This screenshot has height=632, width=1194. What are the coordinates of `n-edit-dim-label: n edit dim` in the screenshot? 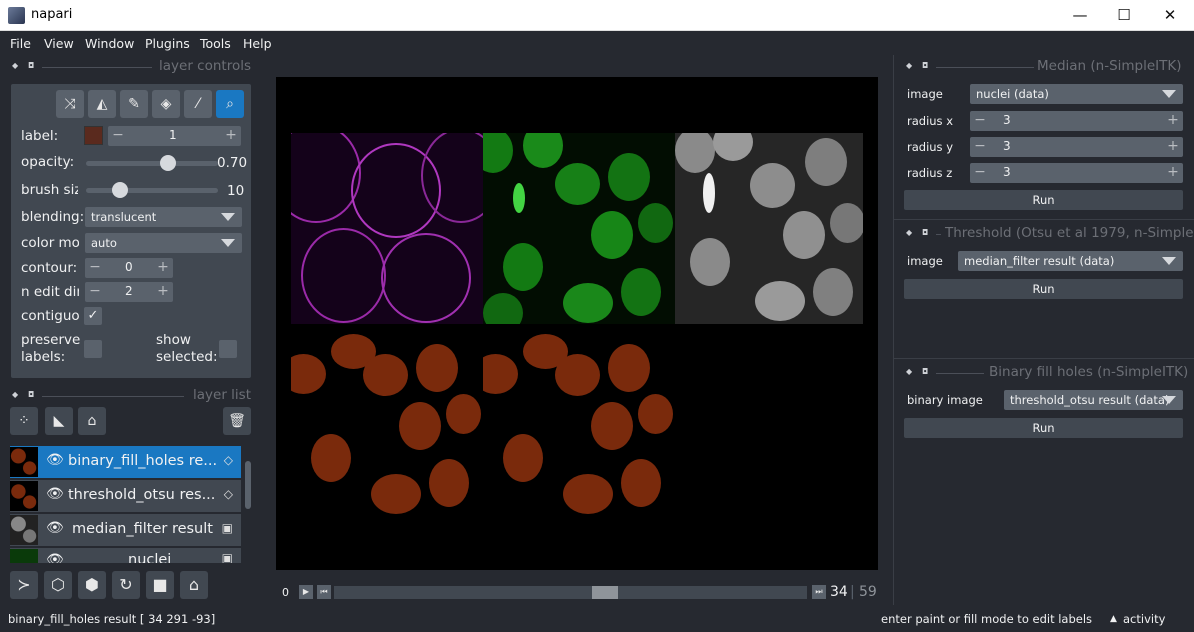 It's located at (50, 292).